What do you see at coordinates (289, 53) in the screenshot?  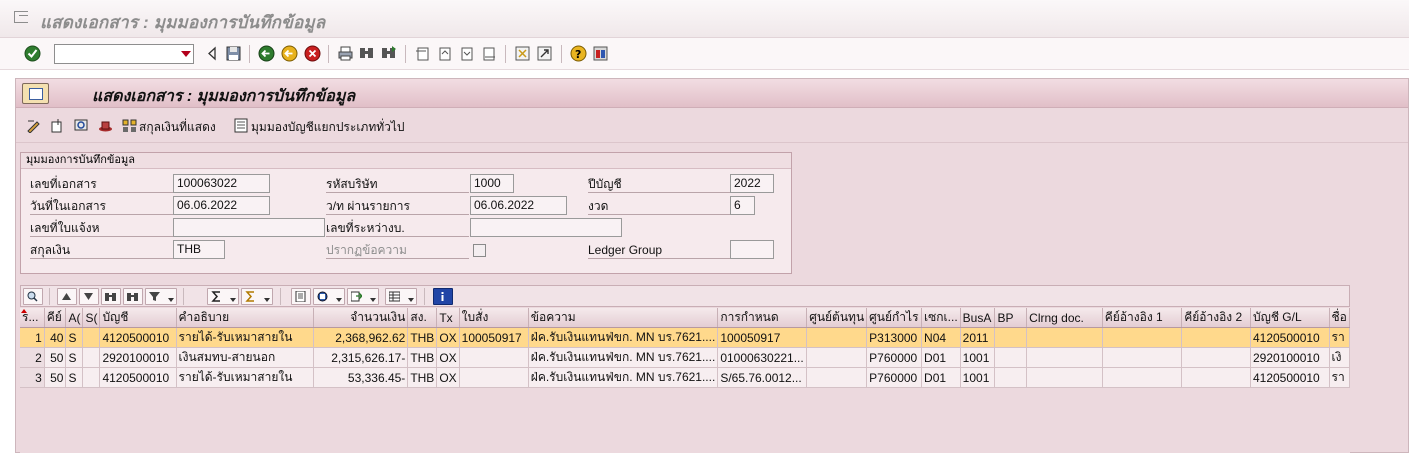 I see `exit-app-icon` at bounding box center [289, 53].